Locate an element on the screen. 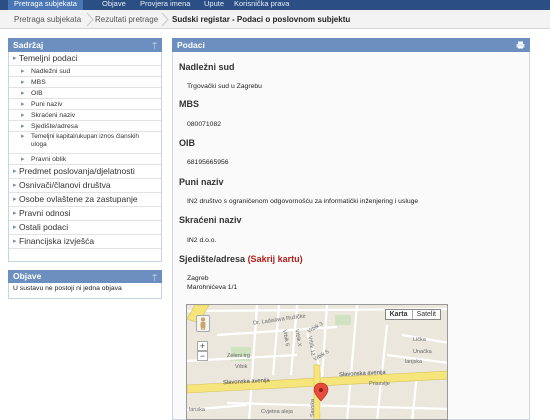  field-label-puni-naziv: Puni naziv is located at coordinates (201, 182).